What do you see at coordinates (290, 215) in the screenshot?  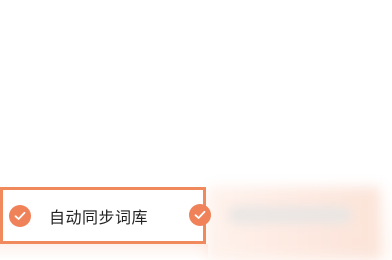 I see `blurred-content` at bounding box center [290, 215].